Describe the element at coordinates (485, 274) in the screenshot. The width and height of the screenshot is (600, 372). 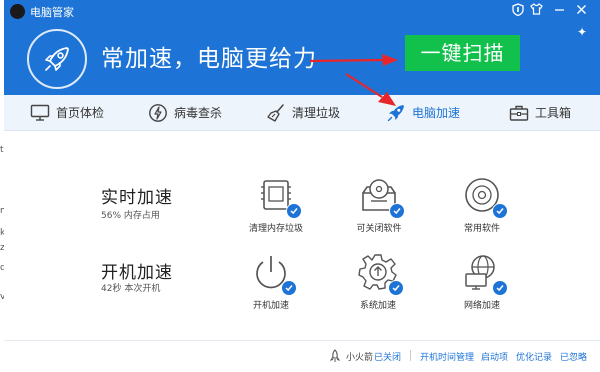
I see `globe-monitor-icon` at that location.